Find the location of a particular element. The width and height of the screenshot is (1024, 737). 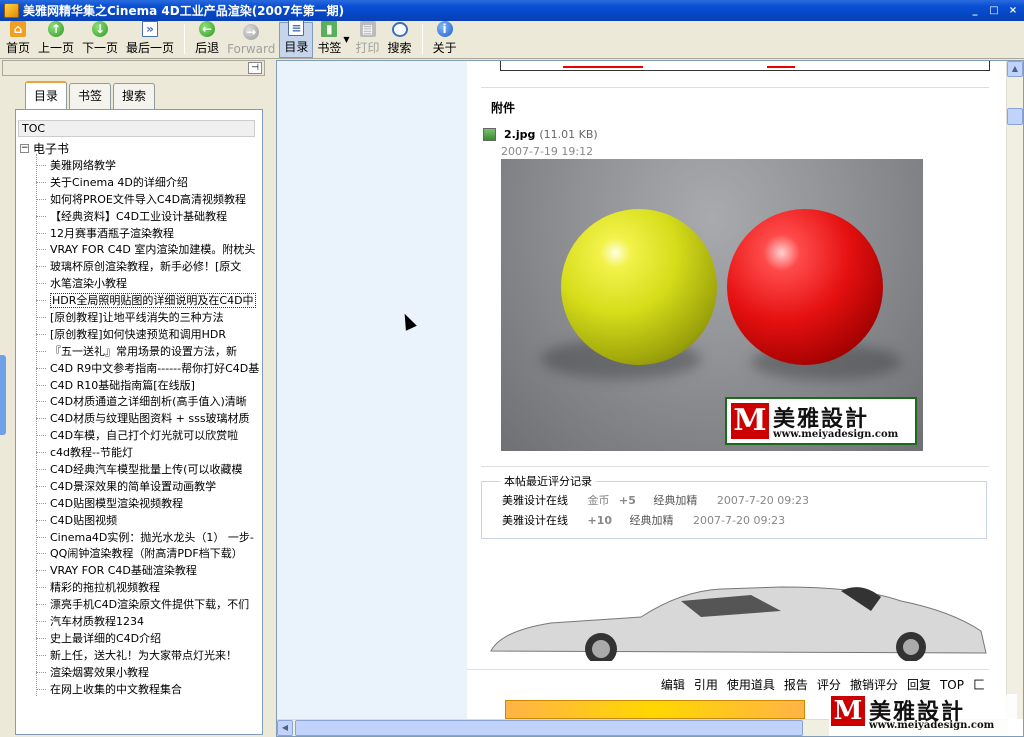

toolbar-separator is located at coordinates (185, 39).